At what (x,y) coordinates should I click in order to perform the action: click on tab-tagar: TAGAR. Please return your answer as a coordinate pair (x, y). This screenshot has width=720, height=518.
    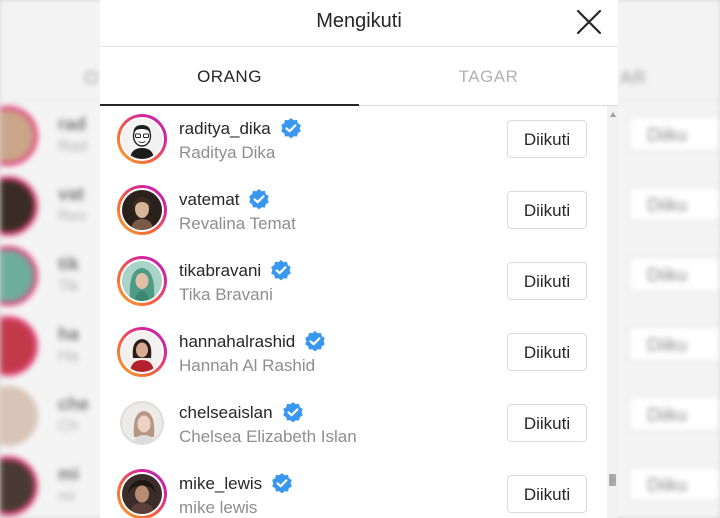
    Looking at the image, I should click on (488, 76).